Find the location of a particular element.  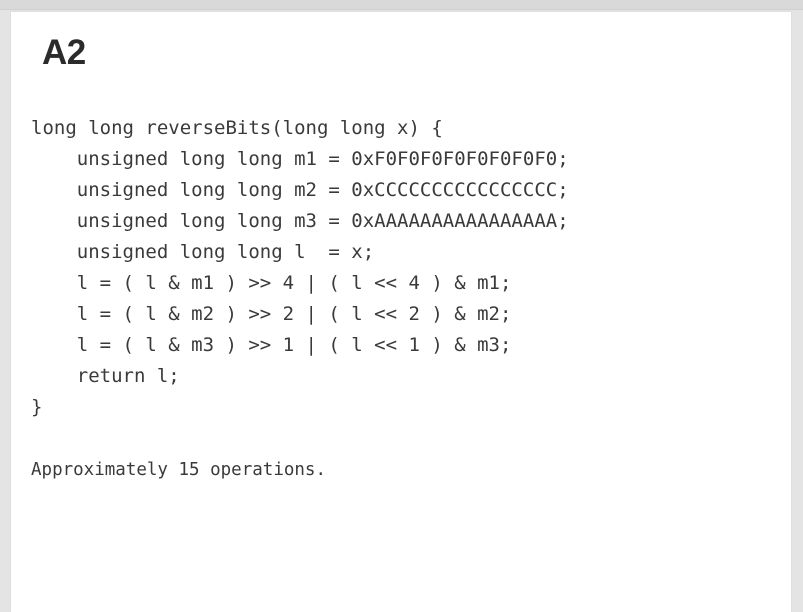

code-line: unsigned long long l = x; is located at coordinates (203, 252).